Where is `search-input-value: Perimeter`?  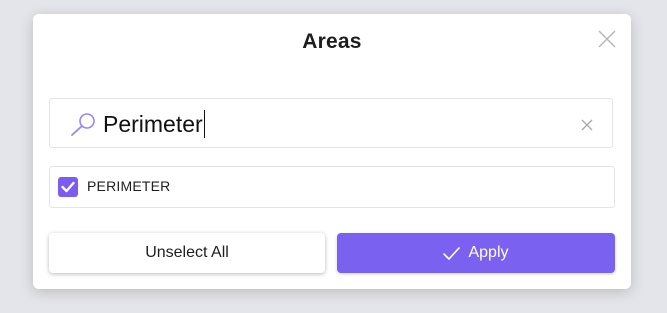
search-input-value: Perimeter is located at coordinates (153, 124).